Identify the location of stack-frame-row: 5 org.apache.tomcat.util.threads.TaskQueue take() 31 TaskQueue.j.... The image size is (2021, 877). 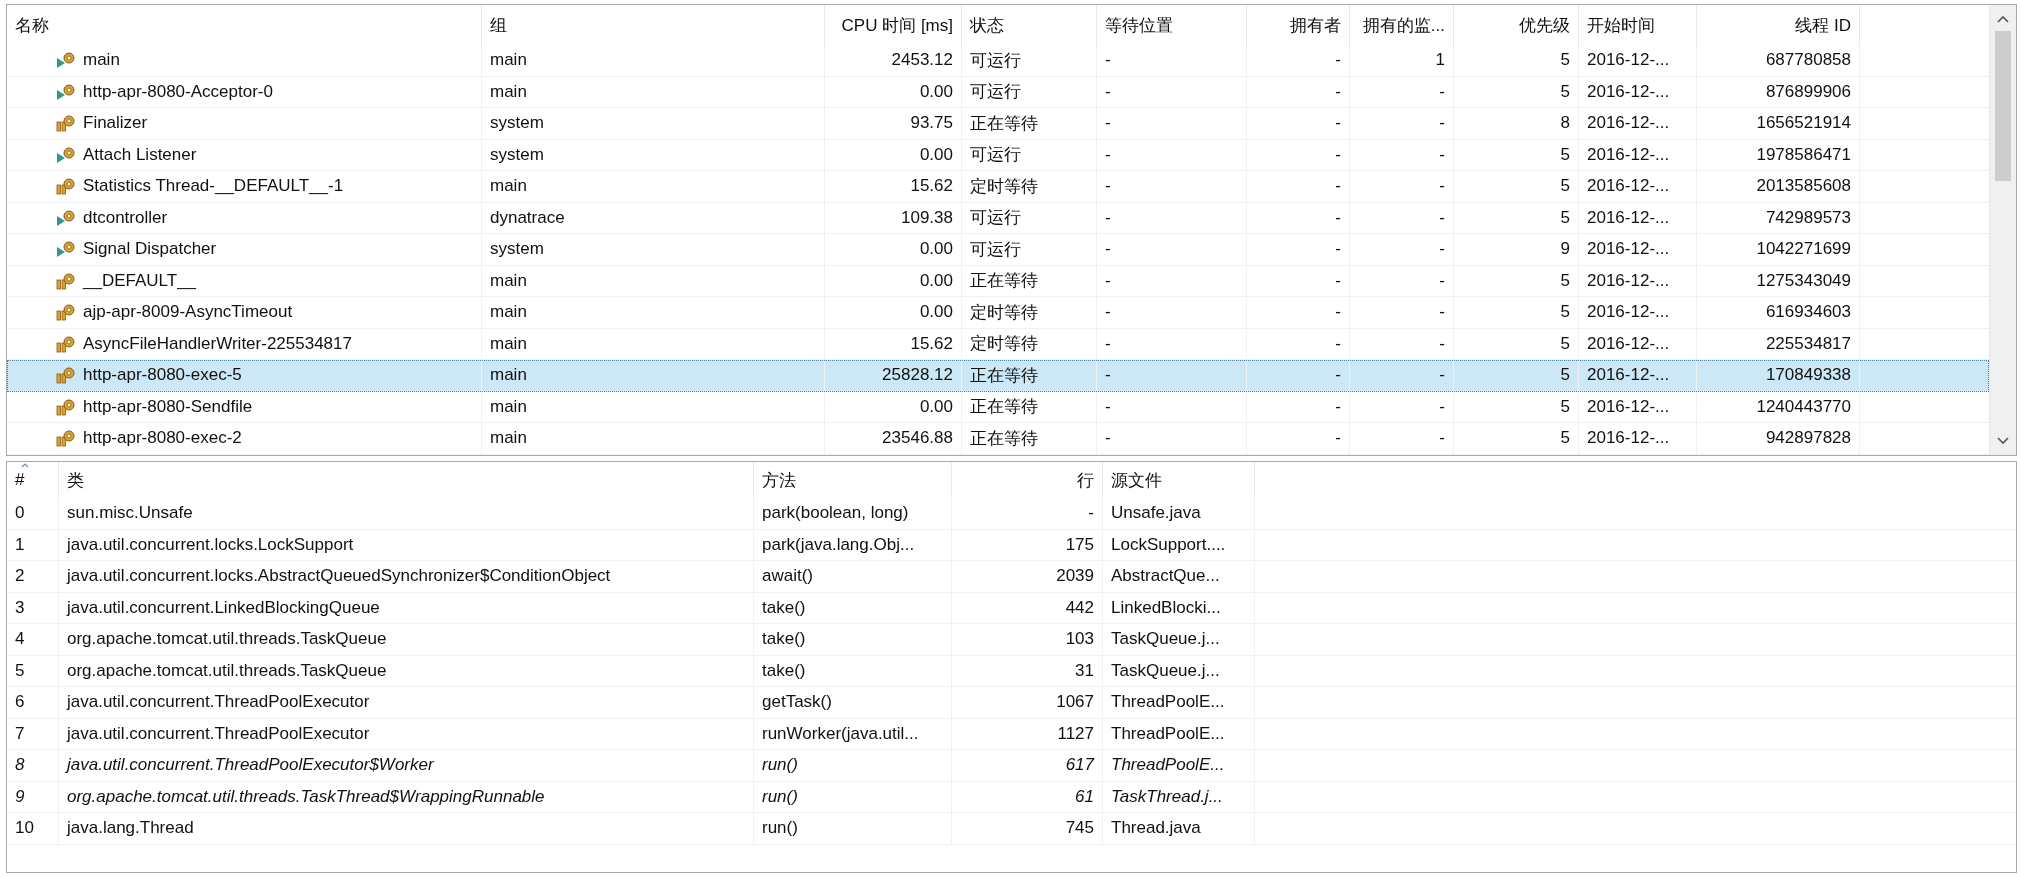
(1011, 671).